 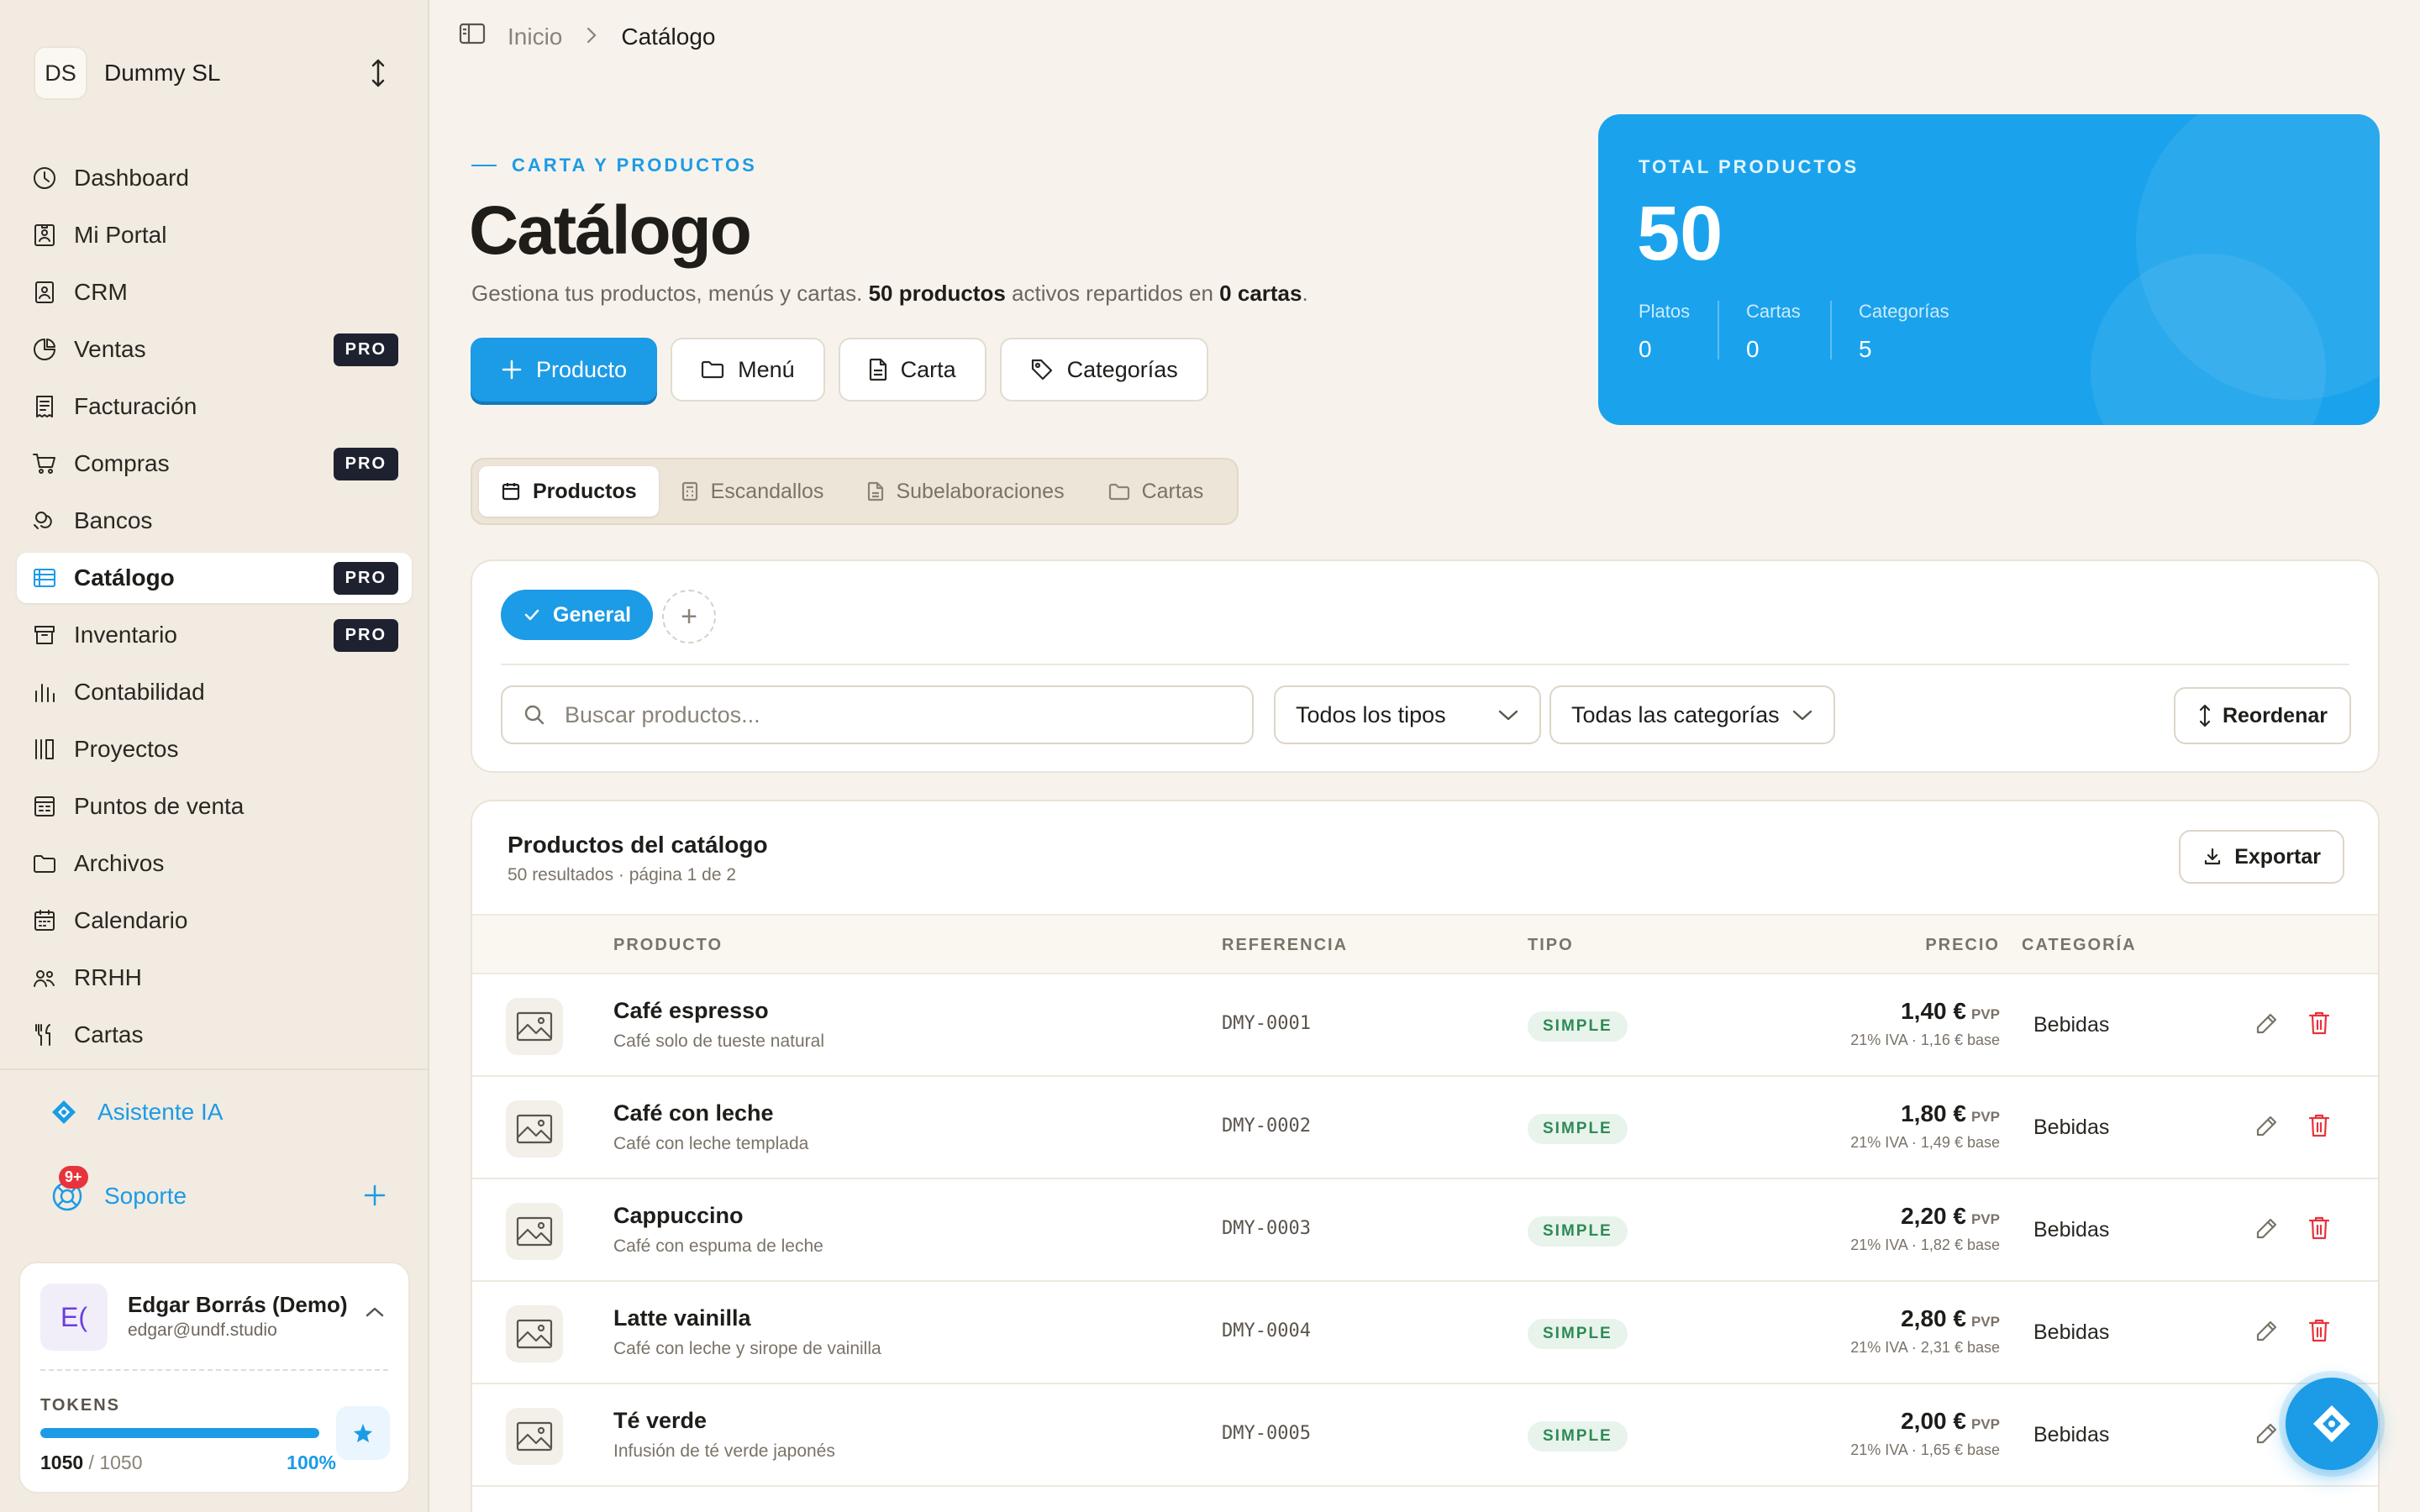 What do you see at coordinates (74, 1317) in the screenshot?
I see `user-avatar: E(` at bounding box center [74, 1317].